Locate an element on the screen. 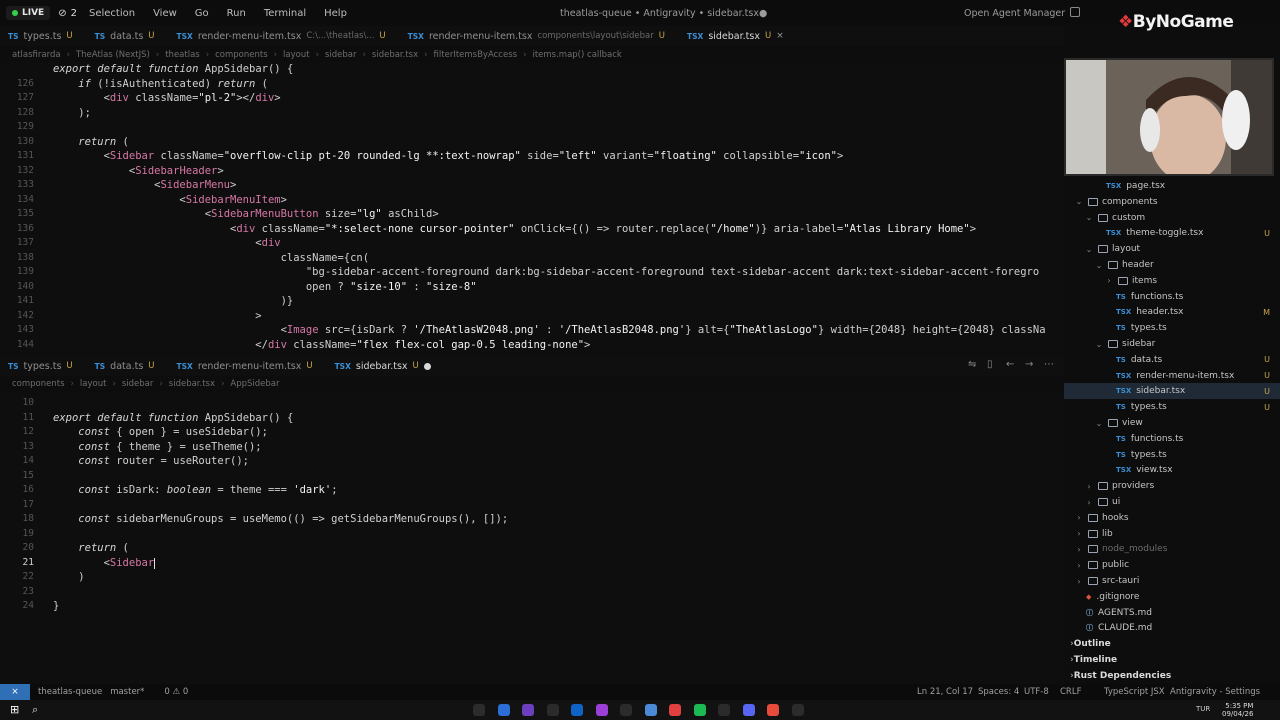  explorer-file: TS functions.ts is located at coordinates (1172, 439).